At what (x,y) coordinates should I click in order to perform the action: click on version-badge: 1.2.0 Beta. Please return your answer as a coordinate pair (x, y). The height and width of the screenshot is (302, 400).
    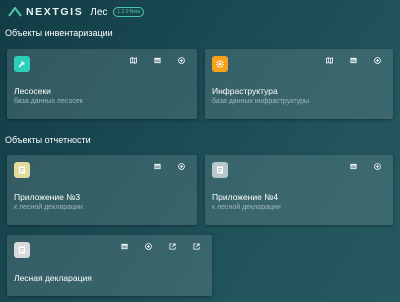
    Looking at the image, I should click on (129, 12).